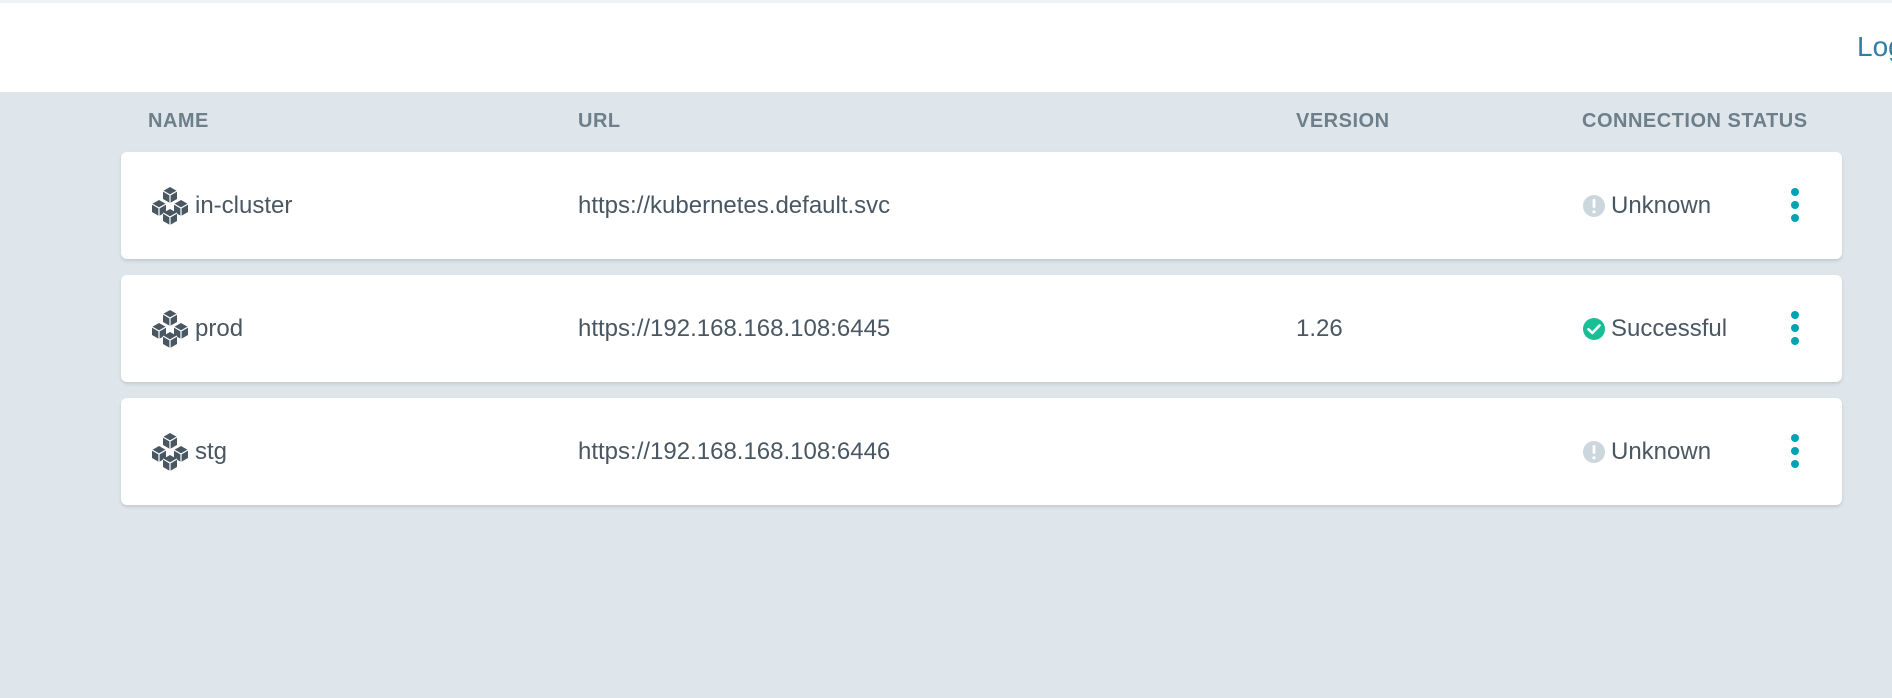 The width and height of the screenshot is (1892, 698). I want to click on table-header: NAME URL VERSION CONNECTION STATUS, so click(946, 122).